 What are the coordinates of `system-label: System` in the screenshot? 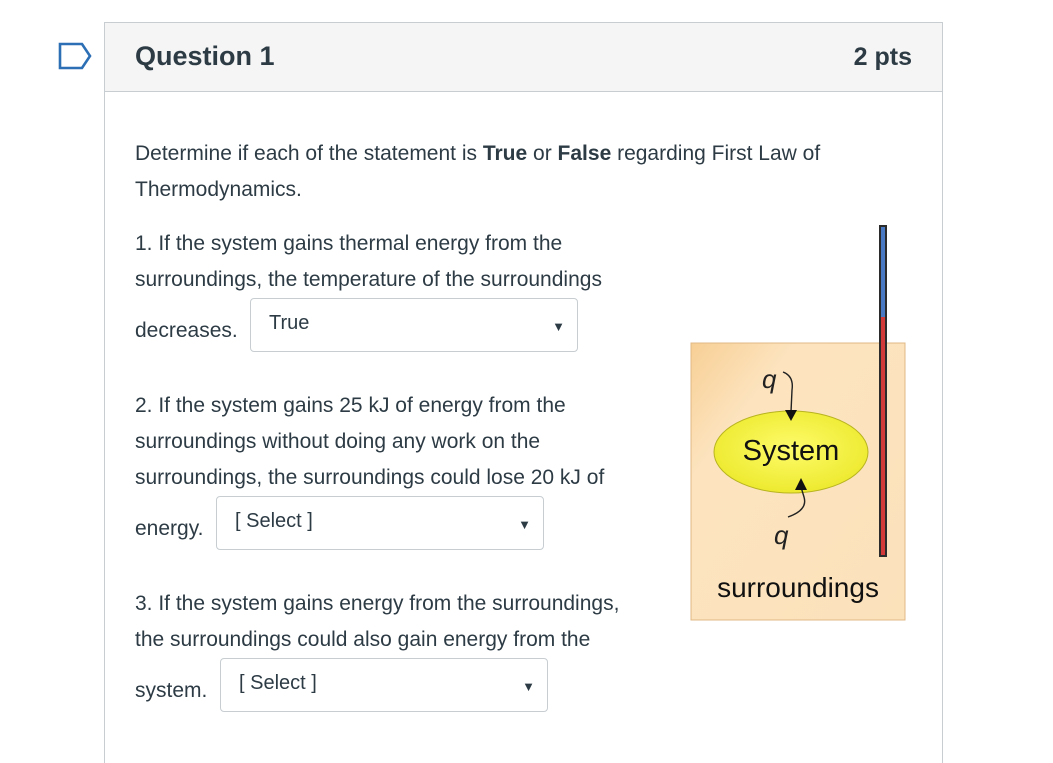 It's located at (791, 451).